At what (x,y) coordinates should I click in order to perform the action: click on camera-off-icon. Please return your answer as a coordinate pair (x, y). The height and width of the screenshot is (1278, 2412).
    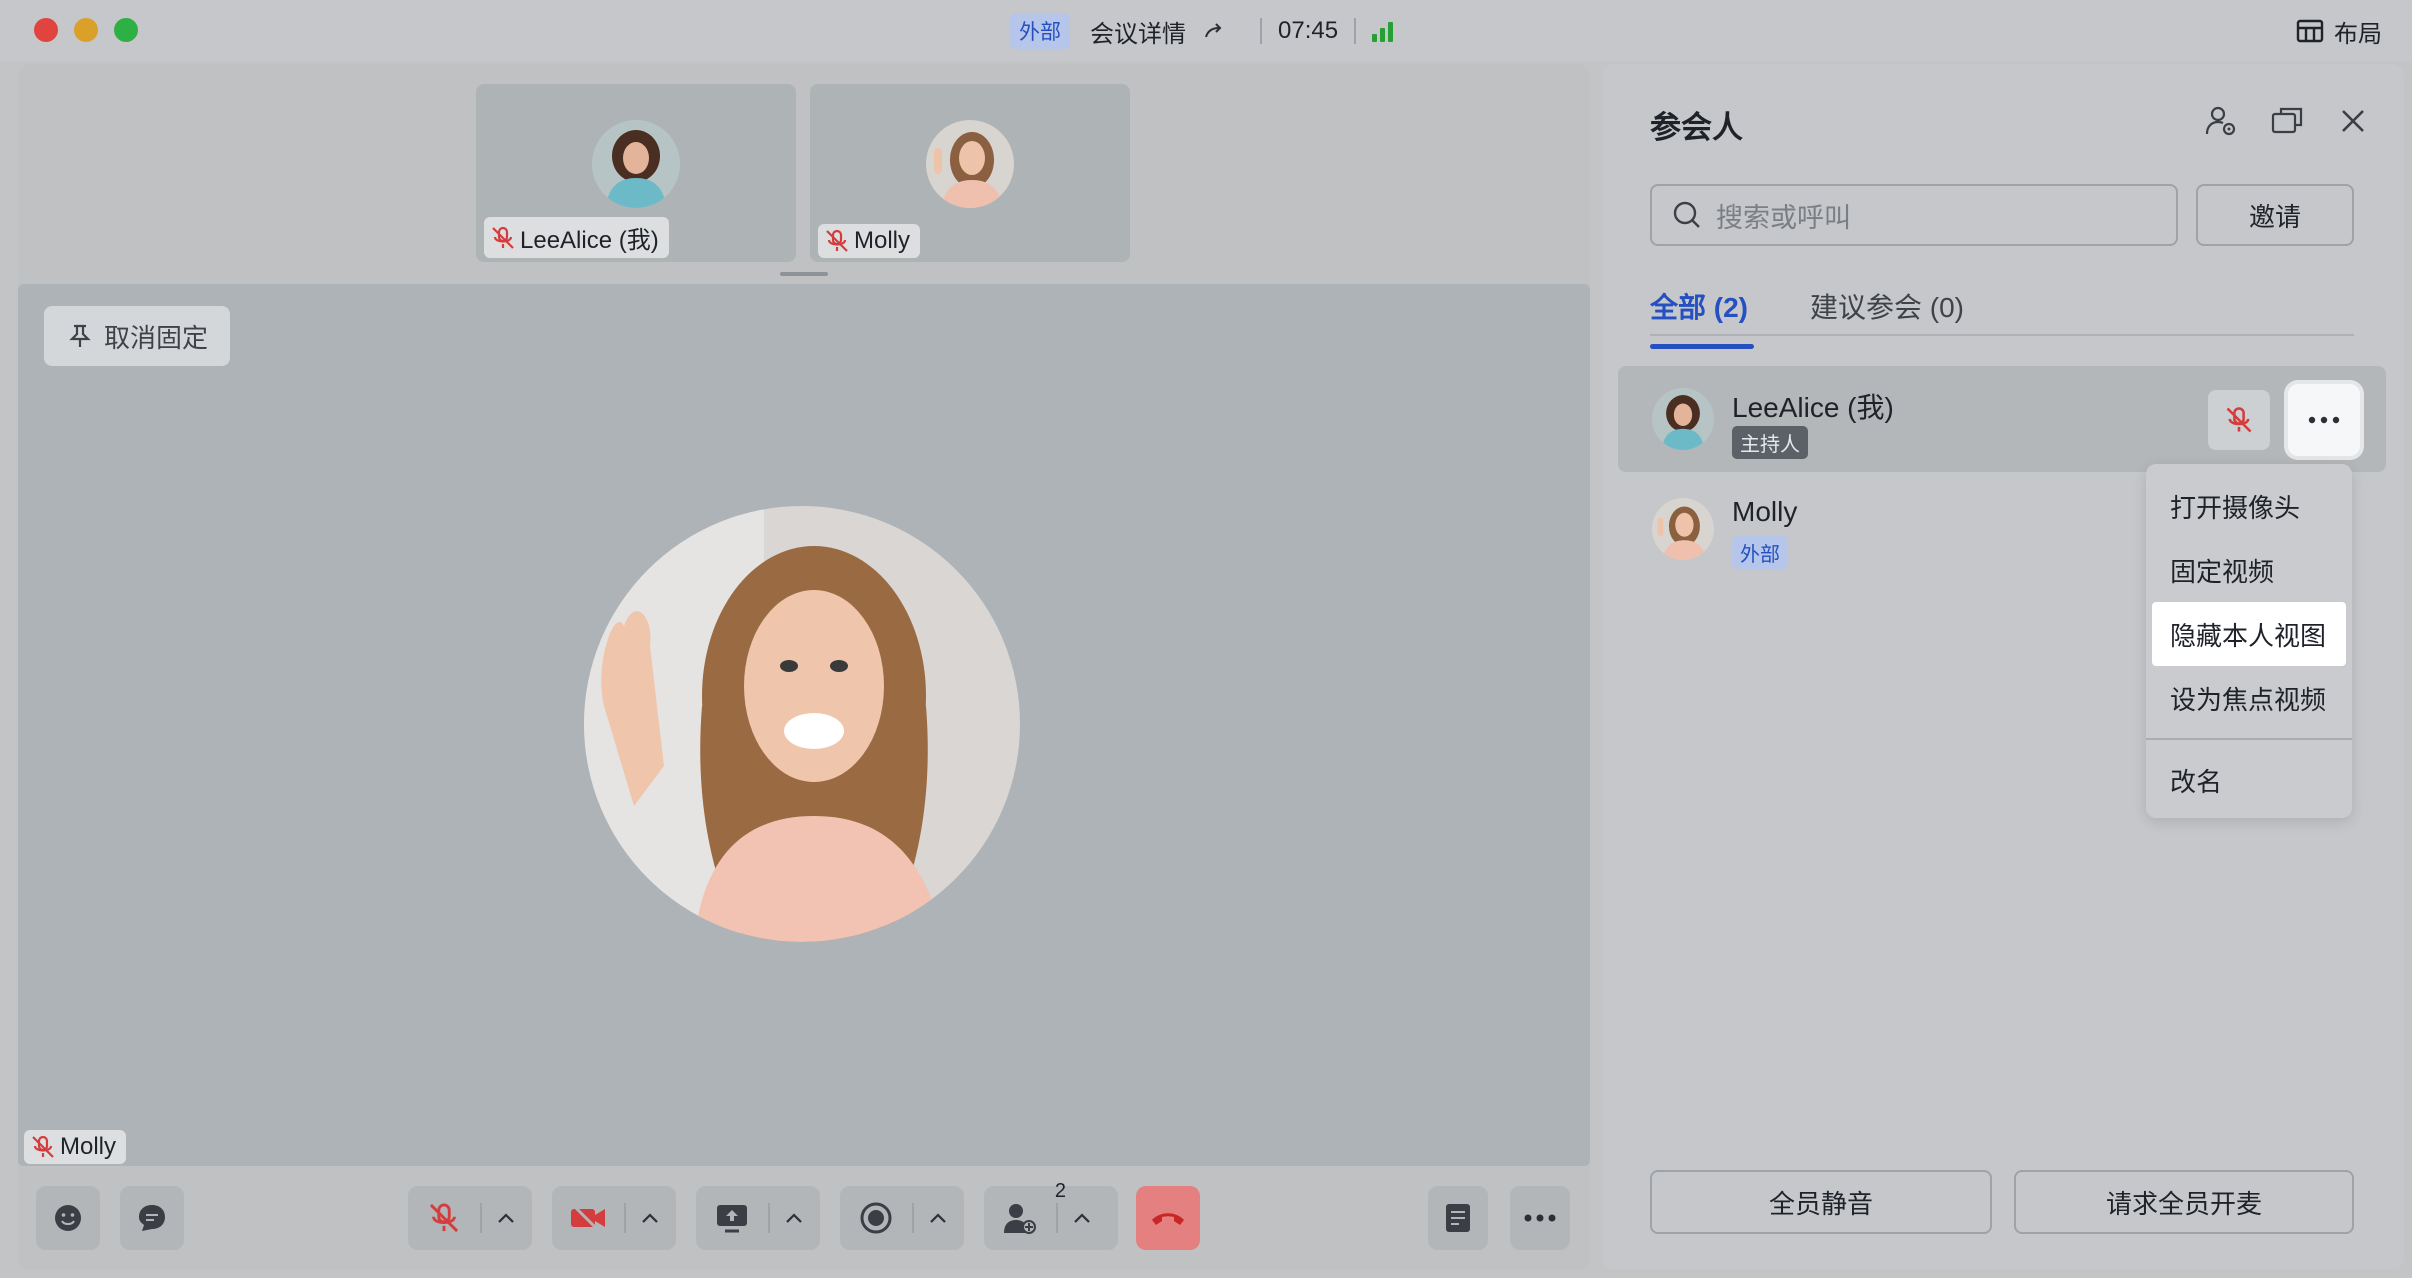
    Looking at the image, I should click on (588, 1218).